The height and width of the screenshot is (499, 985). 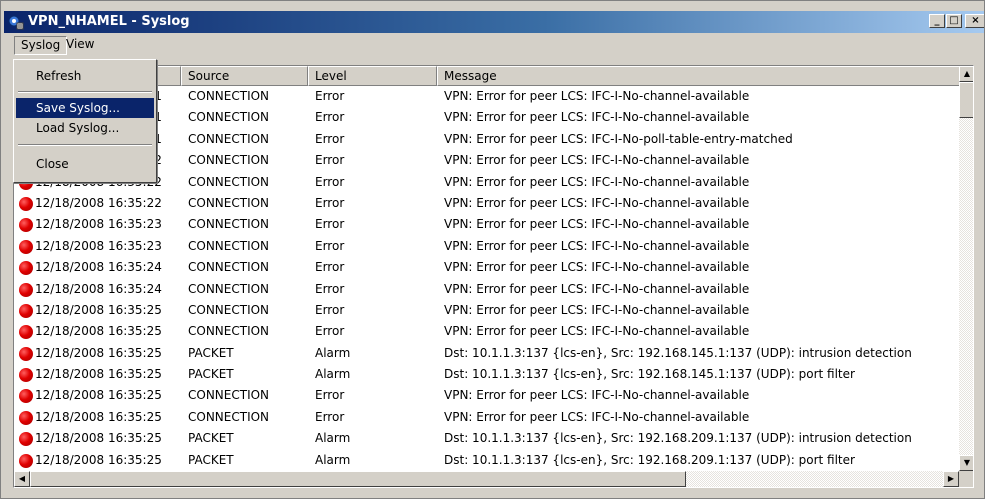 I want to click on scroll-left-button: ◀, so click(x=22, y=479).